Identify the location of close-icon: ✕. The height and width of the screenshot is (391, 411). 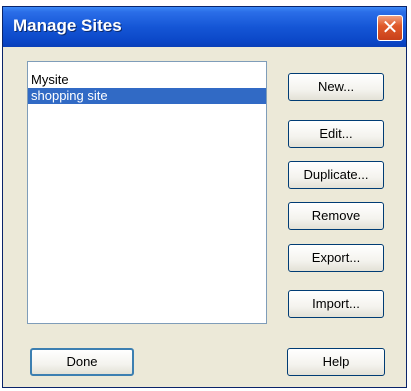
(390, 28).